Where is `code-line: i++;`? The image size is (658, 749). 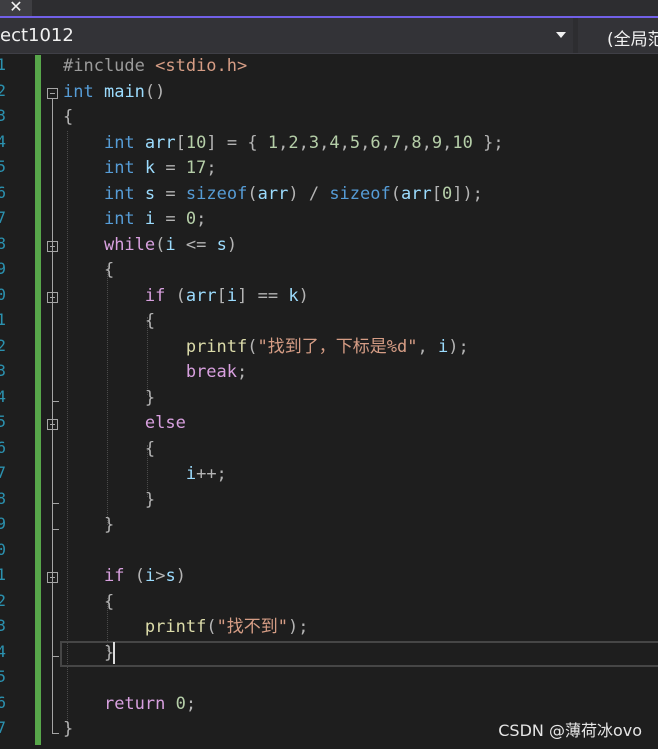 code-line: i++; is located at coordinates (145, 474).